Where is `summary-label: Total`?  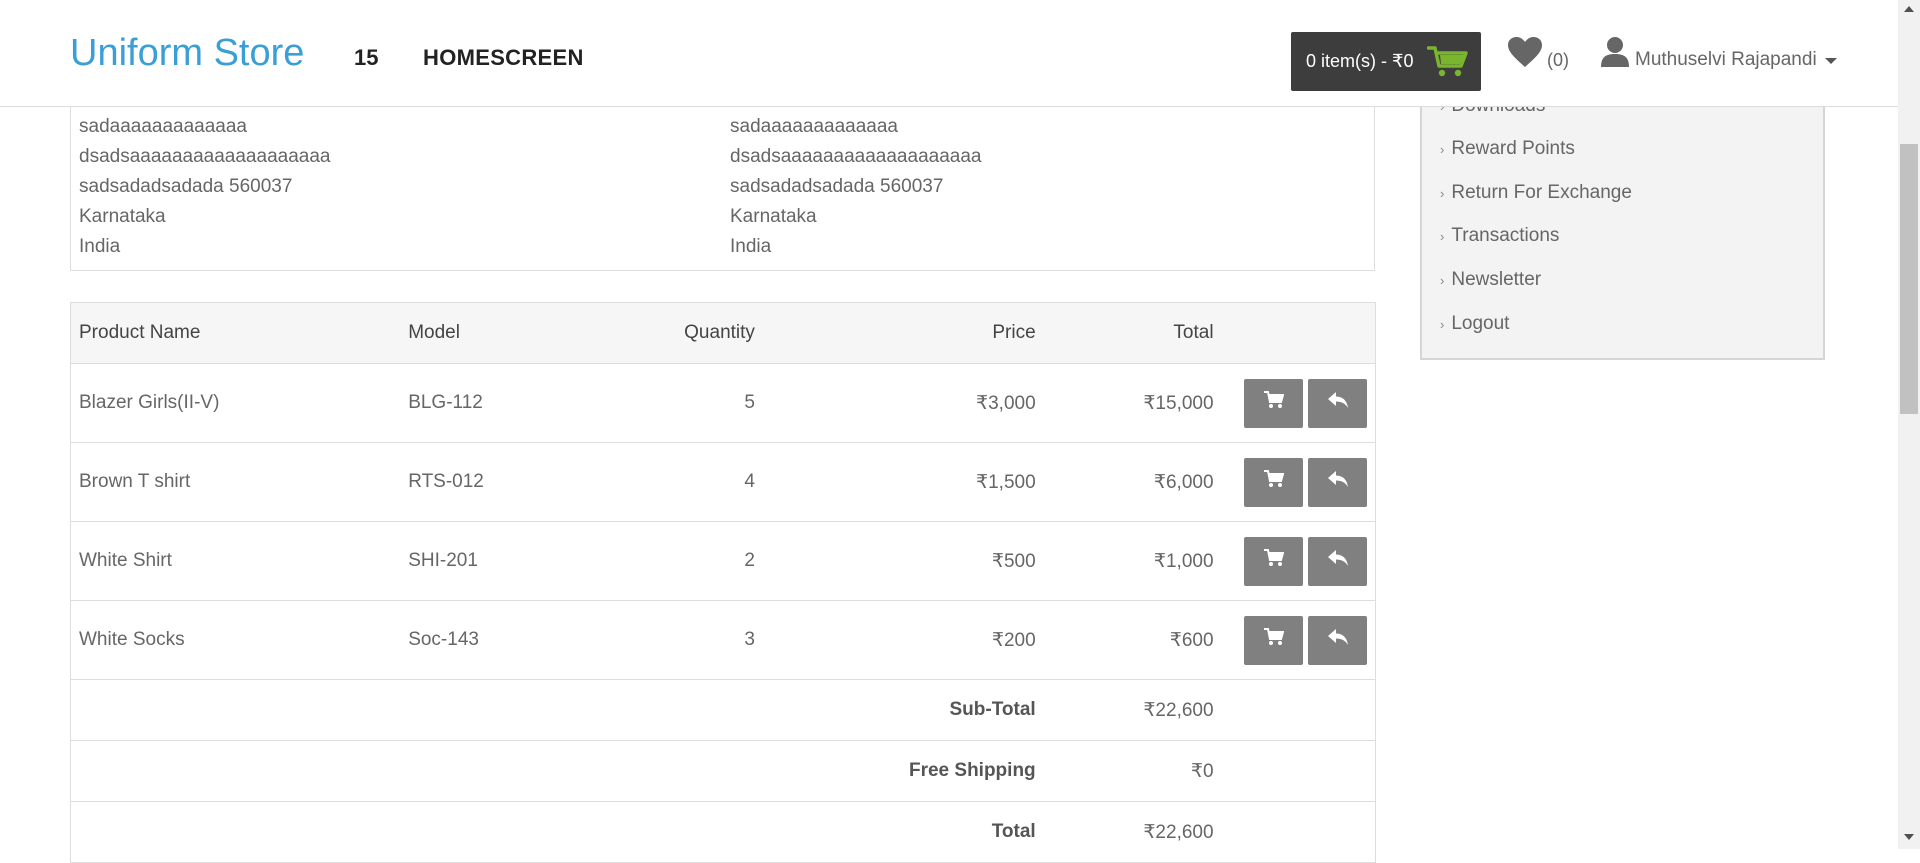 summary-label: Total is located at coordinates (557, 832).